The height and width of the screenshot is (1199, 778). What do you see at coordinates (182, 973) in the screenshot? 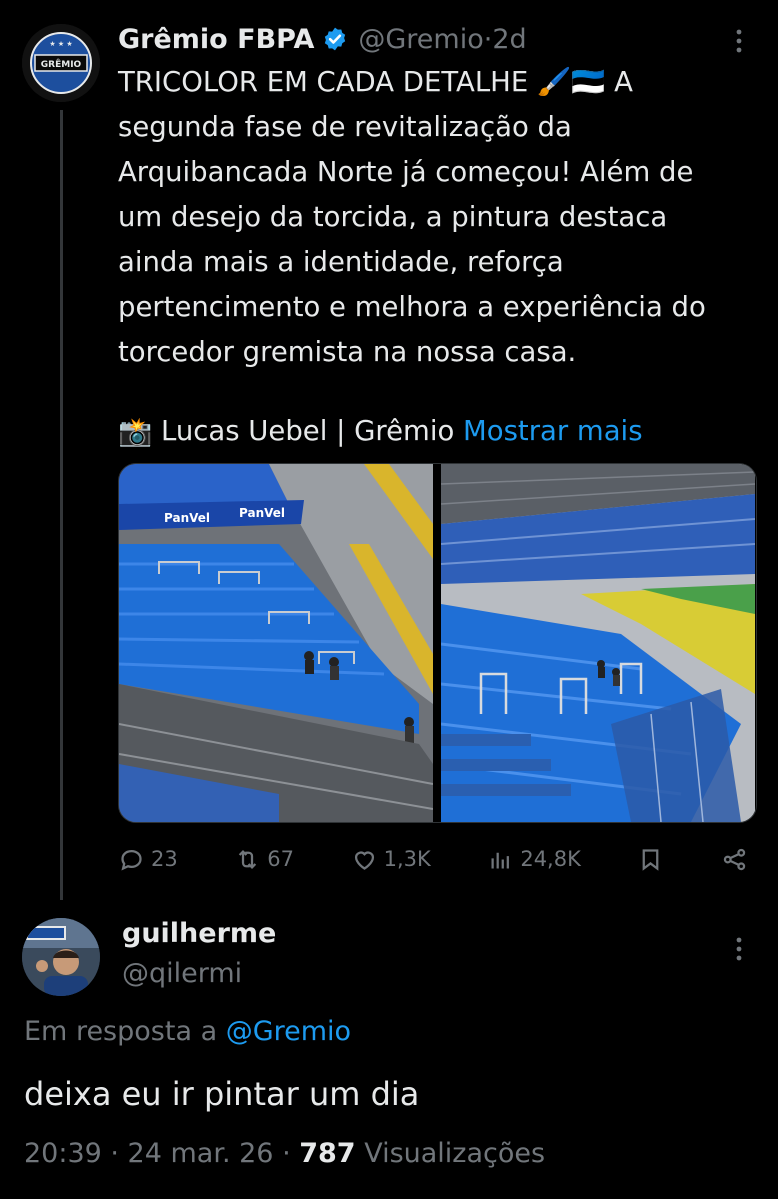
I see `reply-author-handle: @qilermi` at bounding box center [182, 973].